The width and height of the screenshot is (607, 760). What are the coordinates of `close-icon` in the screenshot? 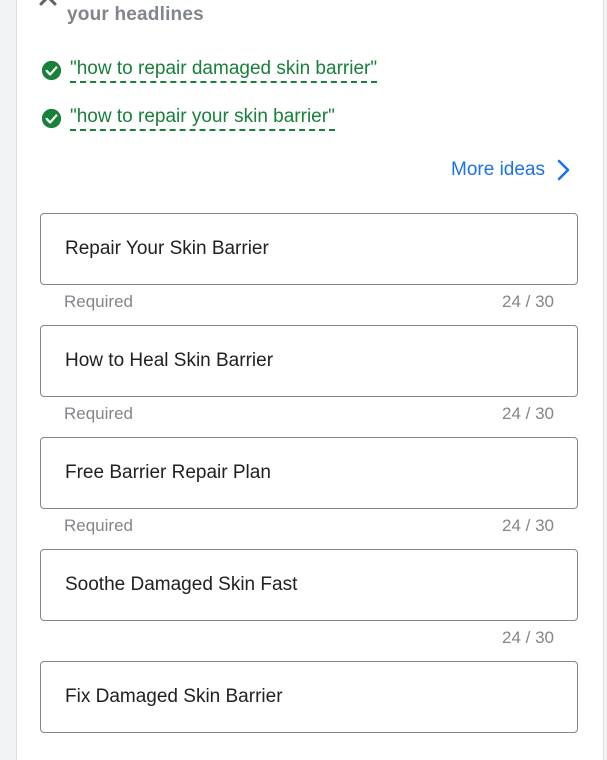 It's located at (48, 4).